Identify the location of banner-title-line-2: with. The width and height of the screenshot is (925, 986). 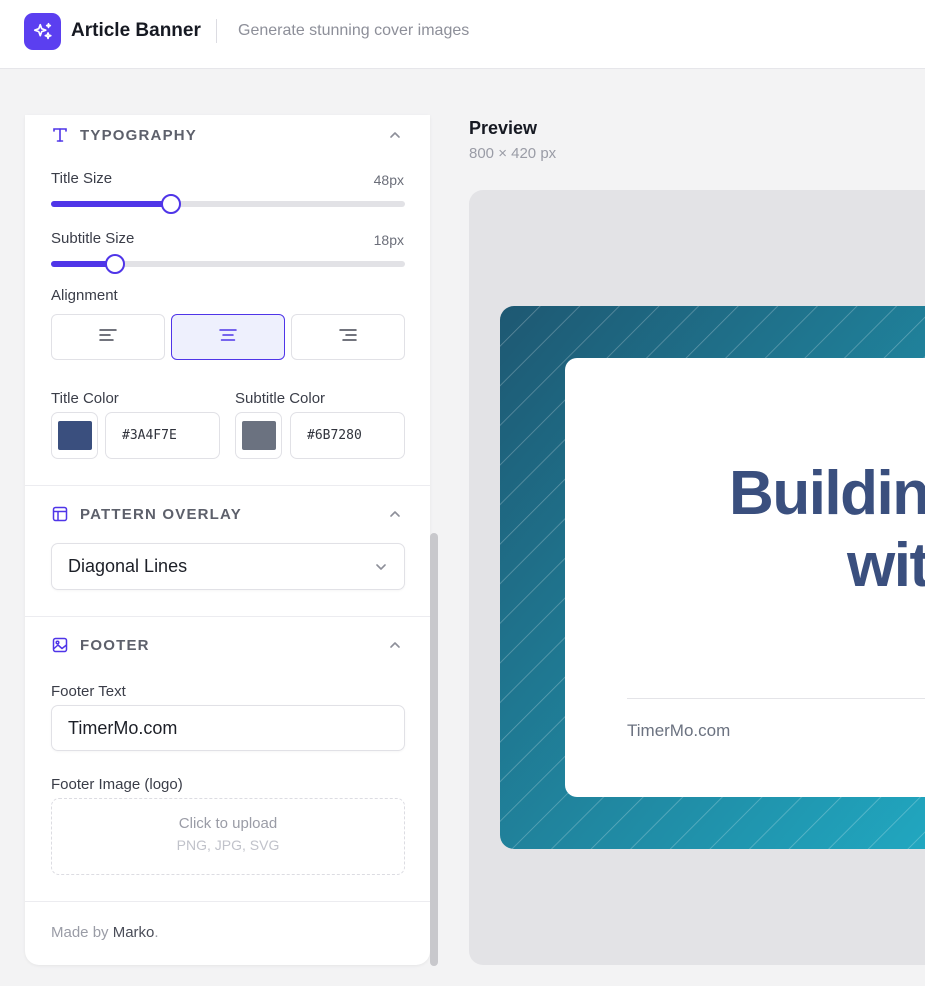
(886, 565).